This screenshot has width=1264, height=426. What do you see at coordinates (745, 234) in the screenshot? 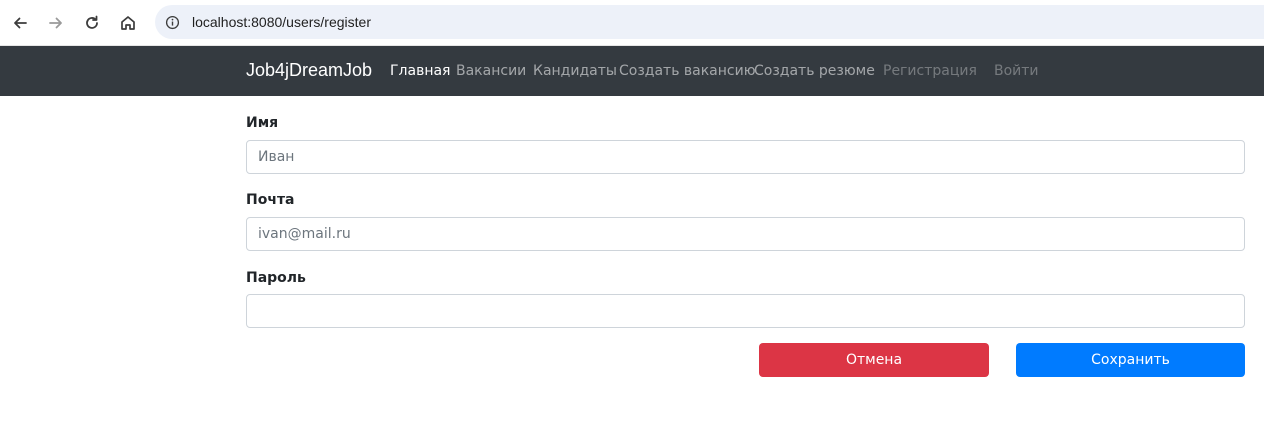
I see `email-input` at bounding box center [745, 234].